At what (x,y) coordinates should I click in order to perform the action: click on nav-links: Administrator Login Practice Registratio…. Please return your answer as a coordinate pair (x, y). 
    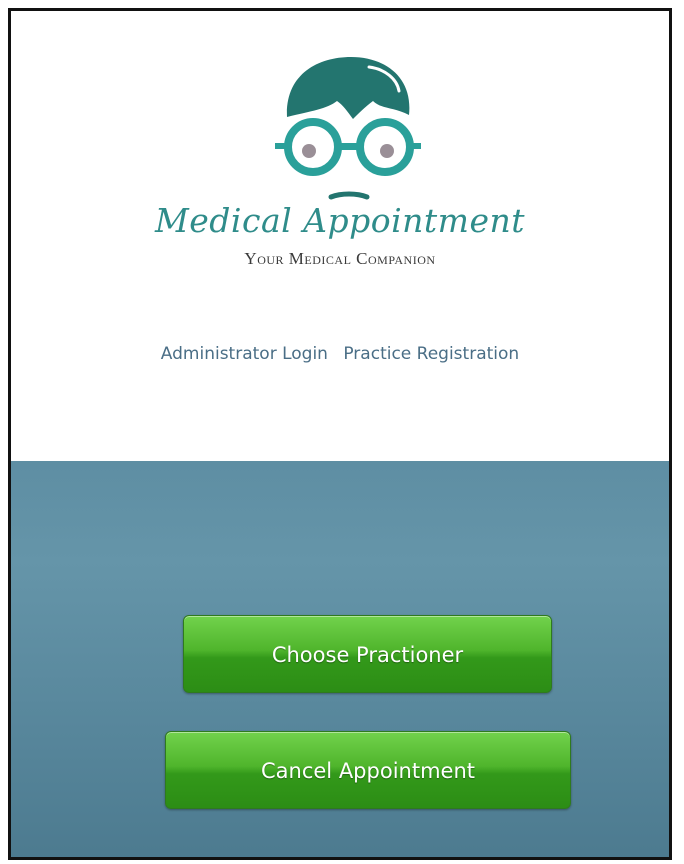
    Looking at the image, I should click on (340, 354).